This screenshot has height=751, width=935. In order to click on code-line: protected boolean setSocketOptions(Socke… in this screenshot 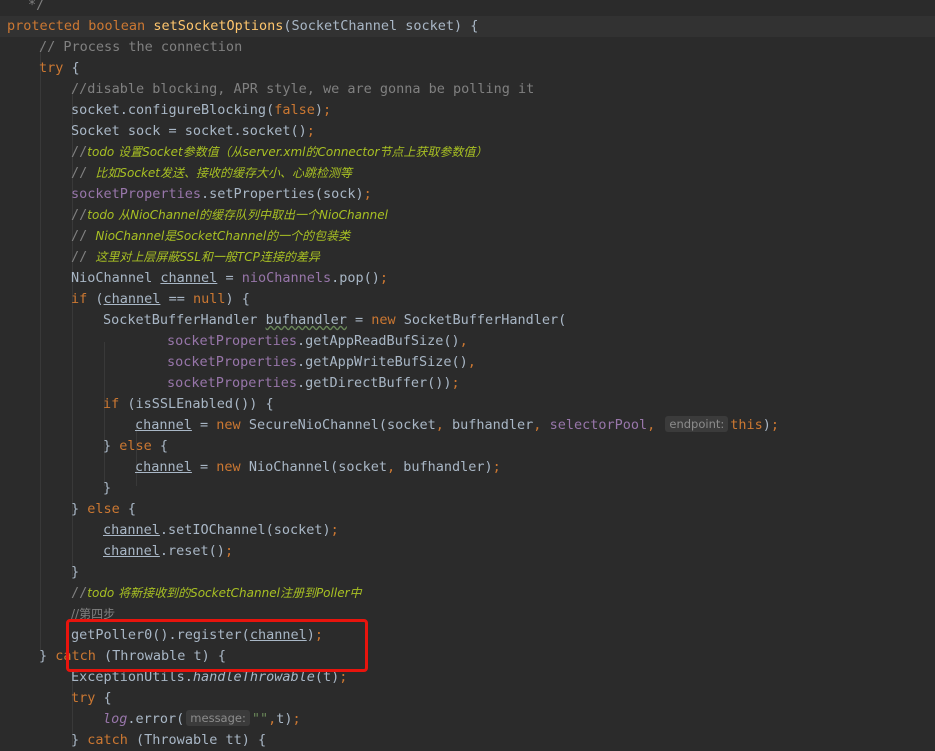, I will do `click(467, 26)`.